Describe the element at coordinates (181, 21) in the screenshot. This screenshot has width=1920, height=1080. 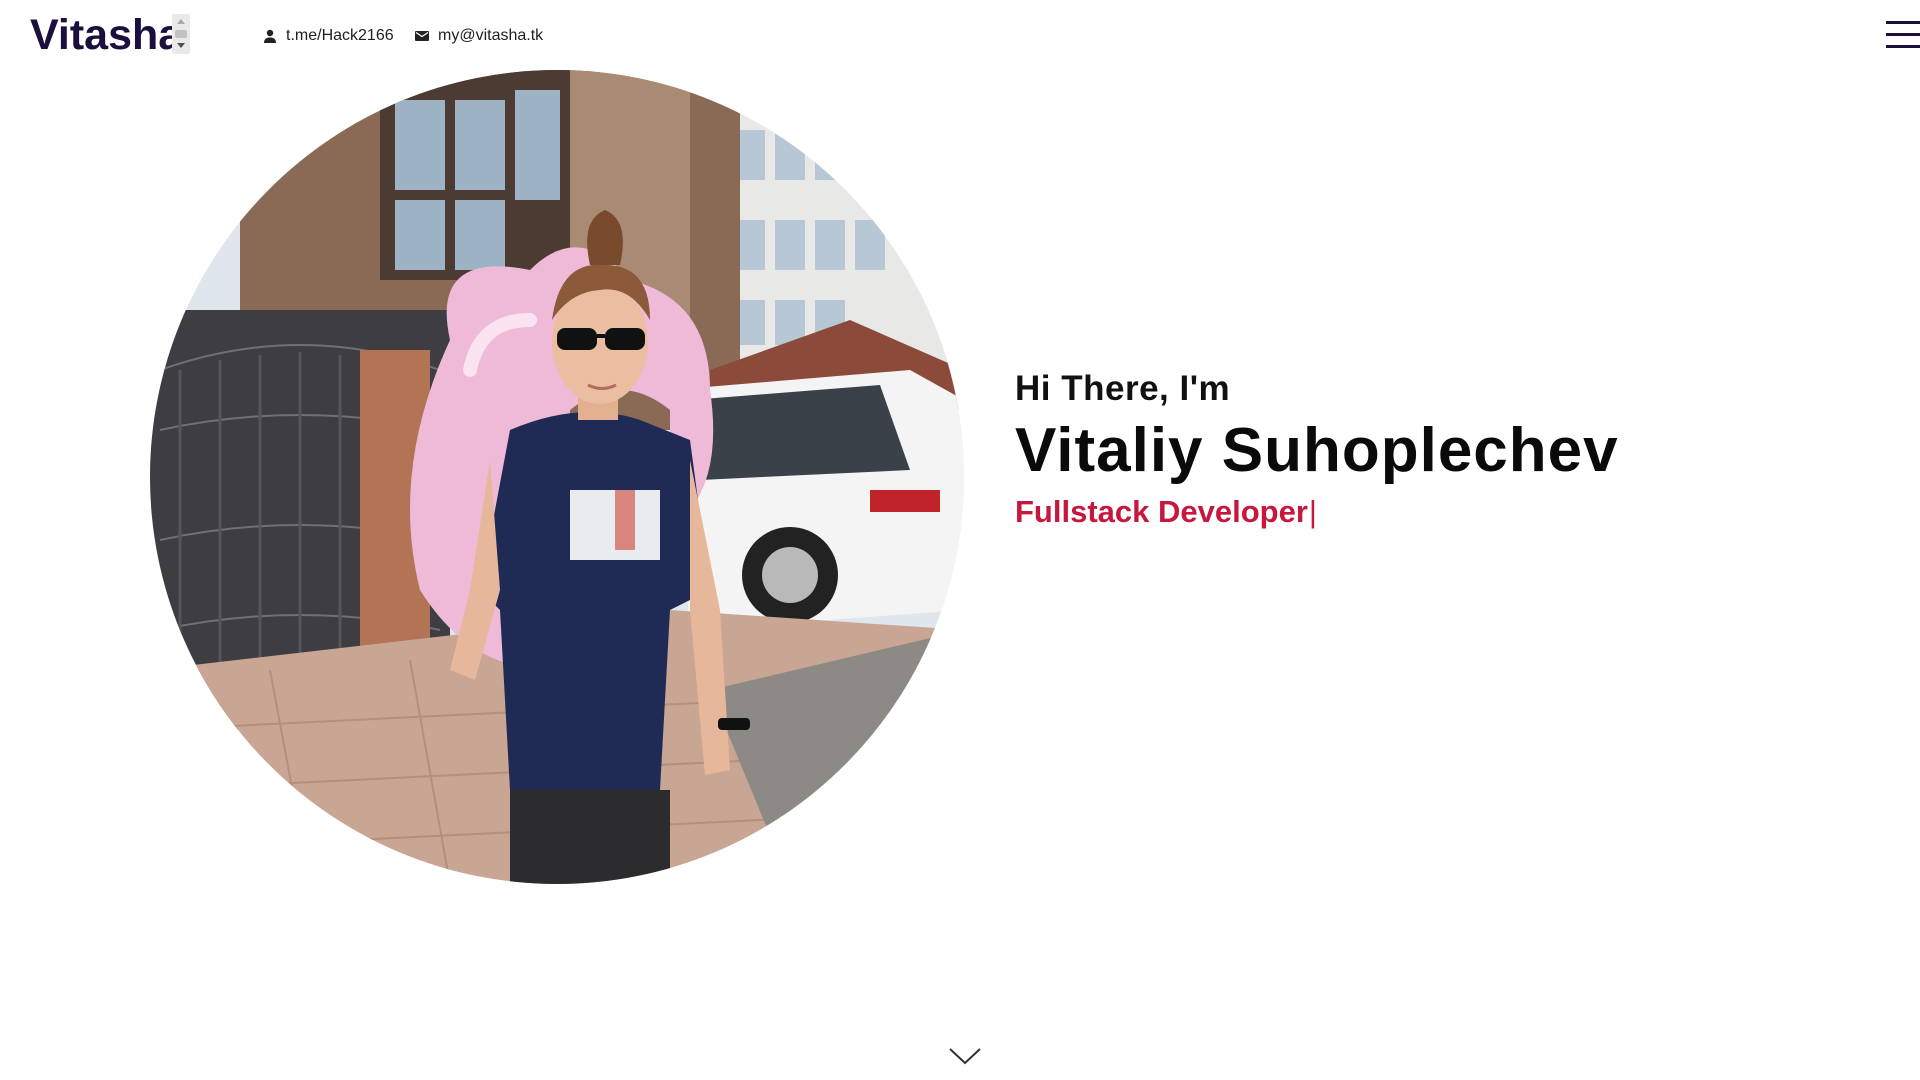
I see `scroll-up-arrow-icon` at that location.